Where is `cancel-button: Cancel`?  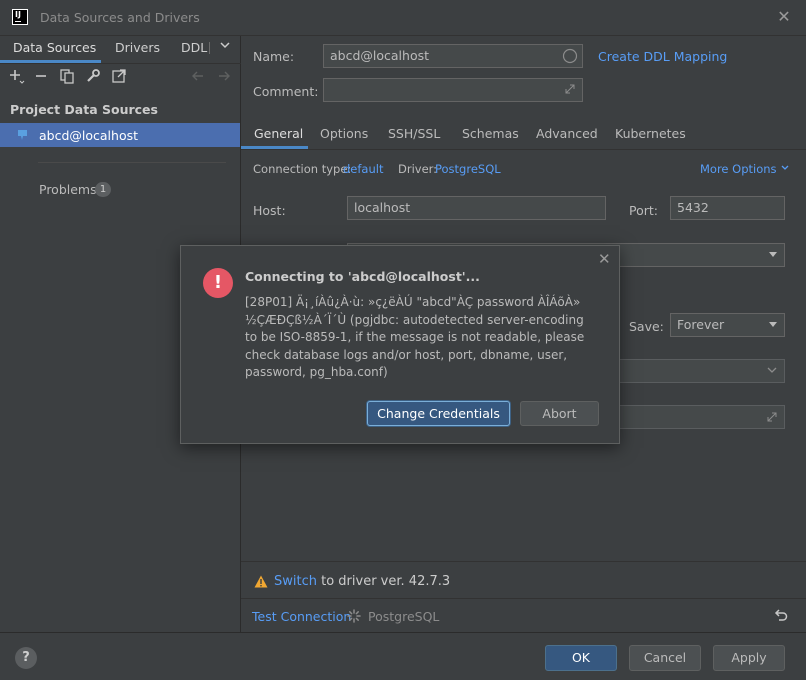
cancel-button: Cancel is located at coordinates (665, 658).